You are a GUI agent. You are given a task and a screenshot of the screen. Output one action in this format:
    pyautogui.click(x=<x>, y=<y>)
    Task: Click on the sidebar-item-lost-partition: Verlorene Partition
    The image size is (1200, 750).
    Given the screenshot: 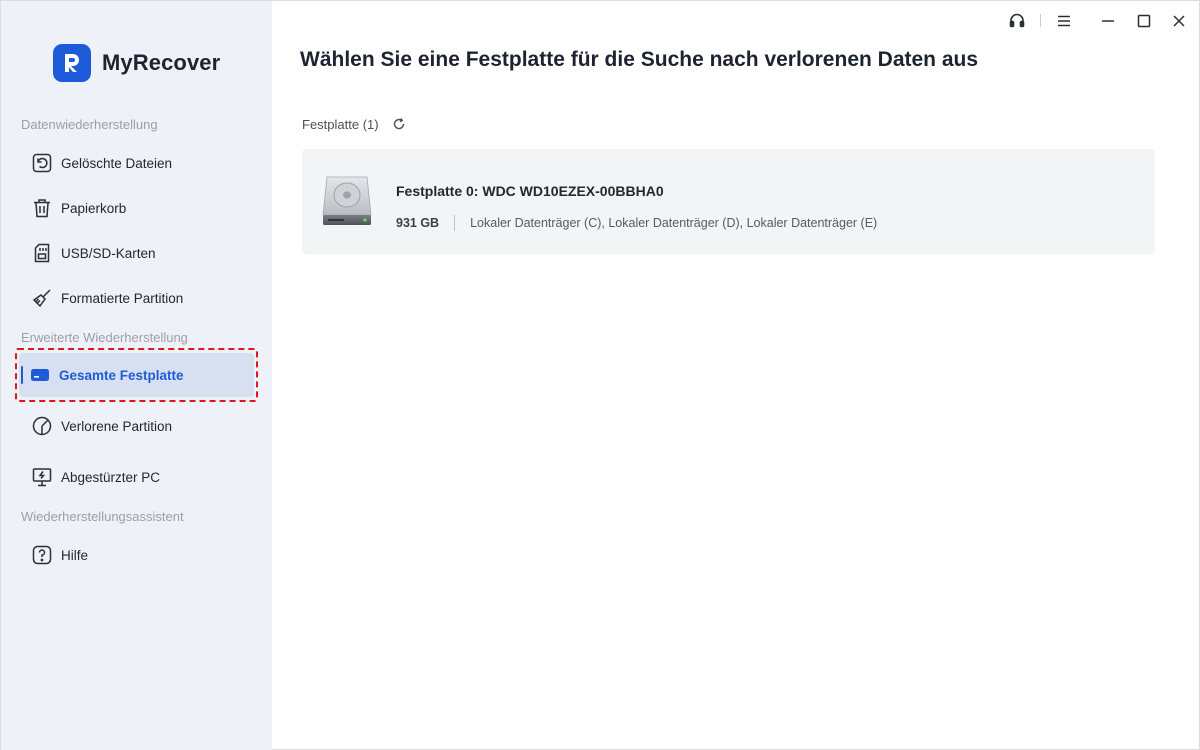 What is the action you would take?
    pyautogui.click(x=139, y=426)
    